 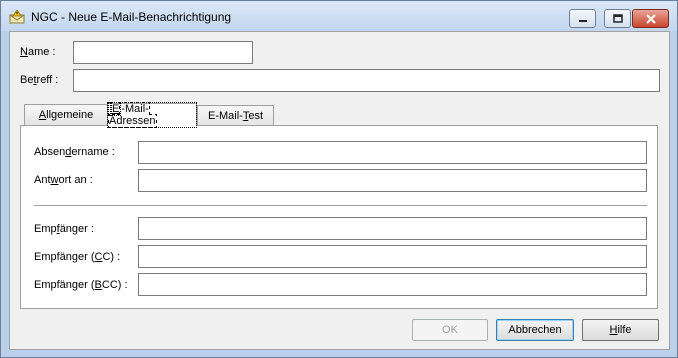 I want to click on absendername-label: Absendername :, so click(x=74, y=152).